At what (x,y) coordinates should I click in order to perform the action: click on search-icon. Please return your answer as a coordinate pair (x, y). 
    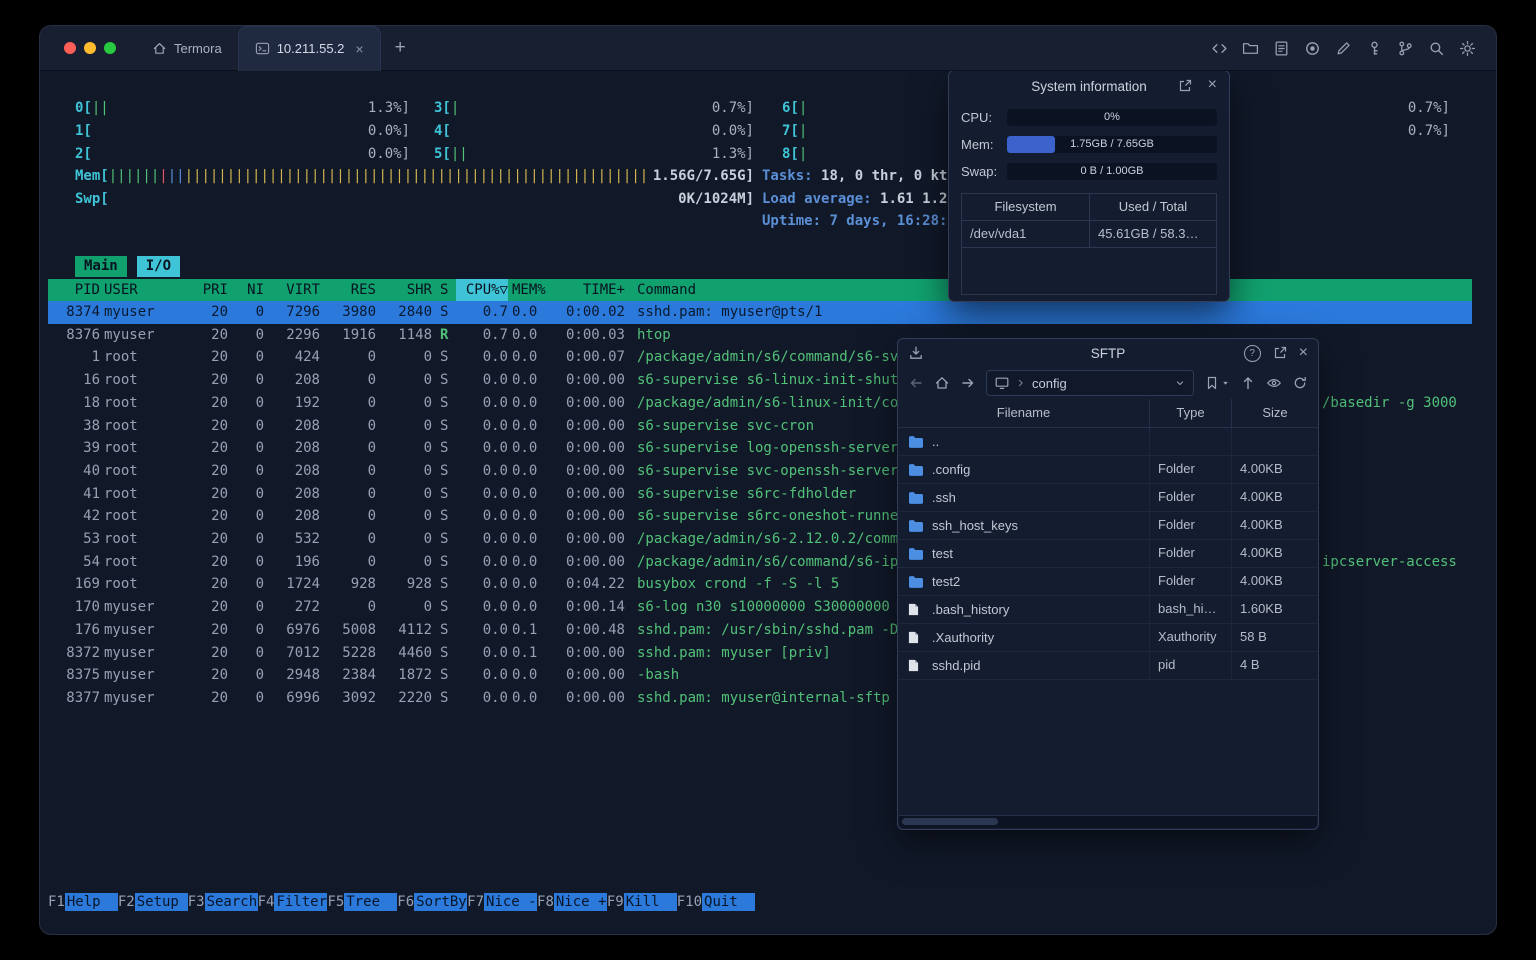
    Looking at the image, I should click on (1436, 48).